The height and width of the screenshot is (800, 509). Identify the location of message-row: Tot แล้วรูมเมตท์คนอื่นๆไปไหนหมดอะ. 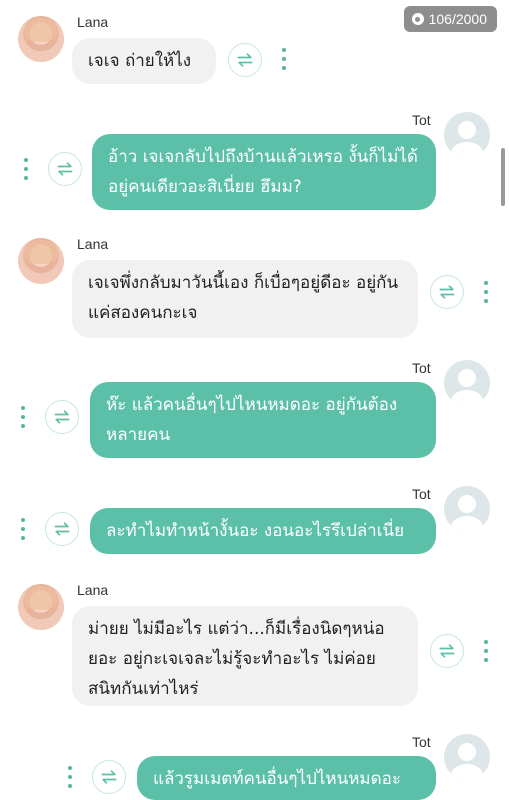
(254, 765).